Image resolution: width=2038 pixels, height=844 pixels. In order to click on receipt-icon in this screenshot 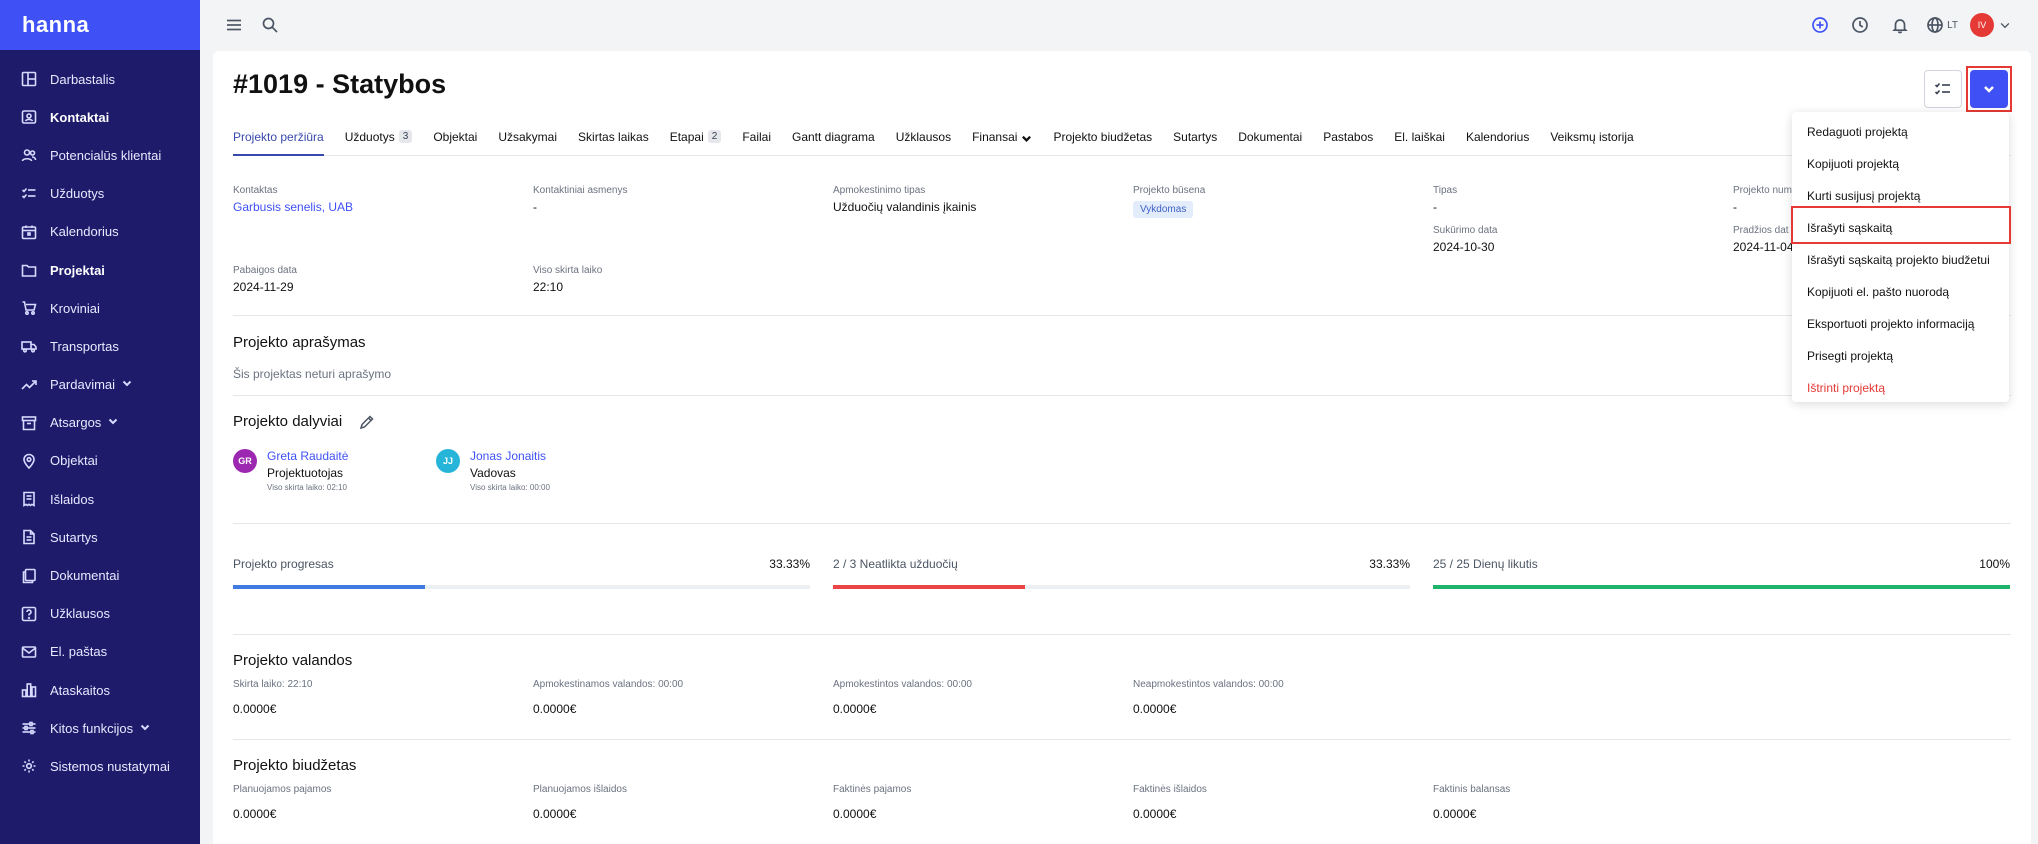, I will do `click(29, 499)`.